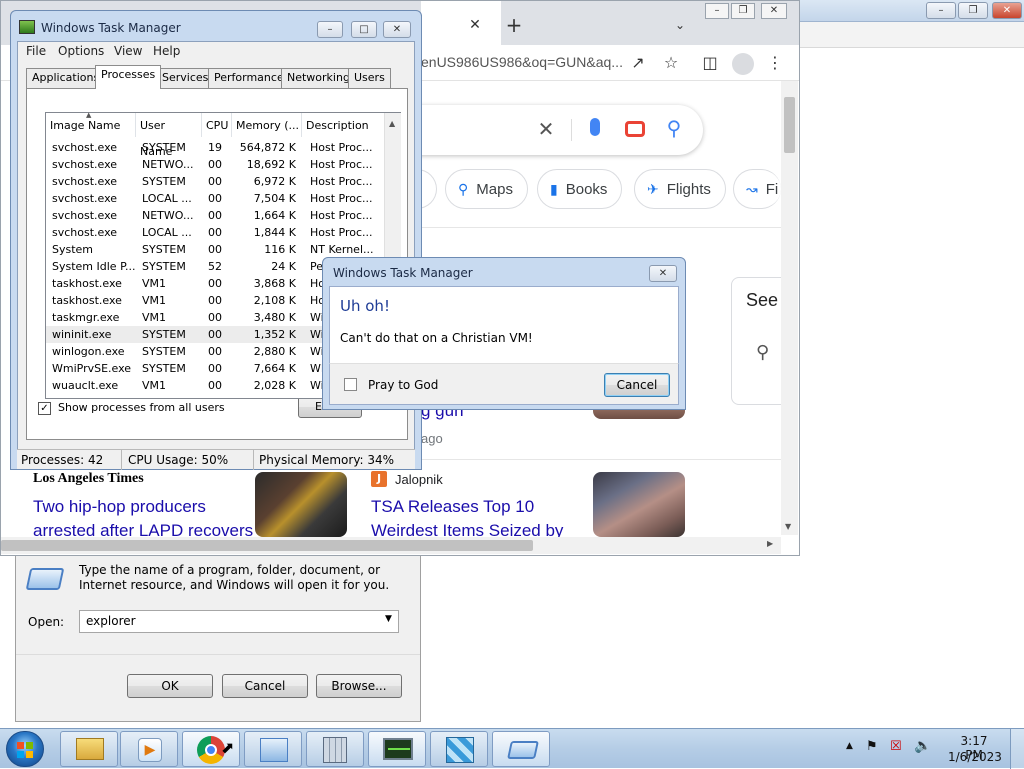  I want to click on action-center-icon: ⚑, so click(872, 746).